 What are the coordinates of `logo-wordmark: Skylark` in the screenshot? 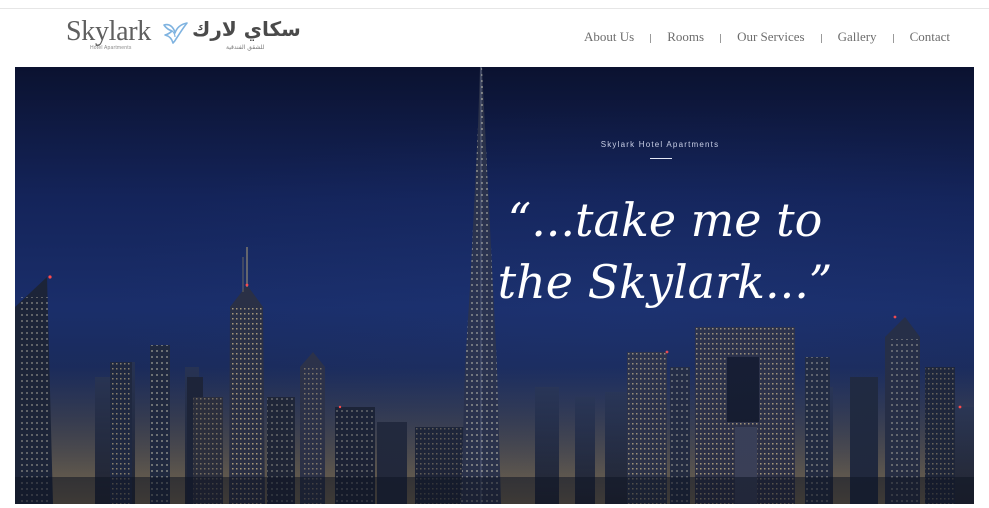 It's located at (109, 31).